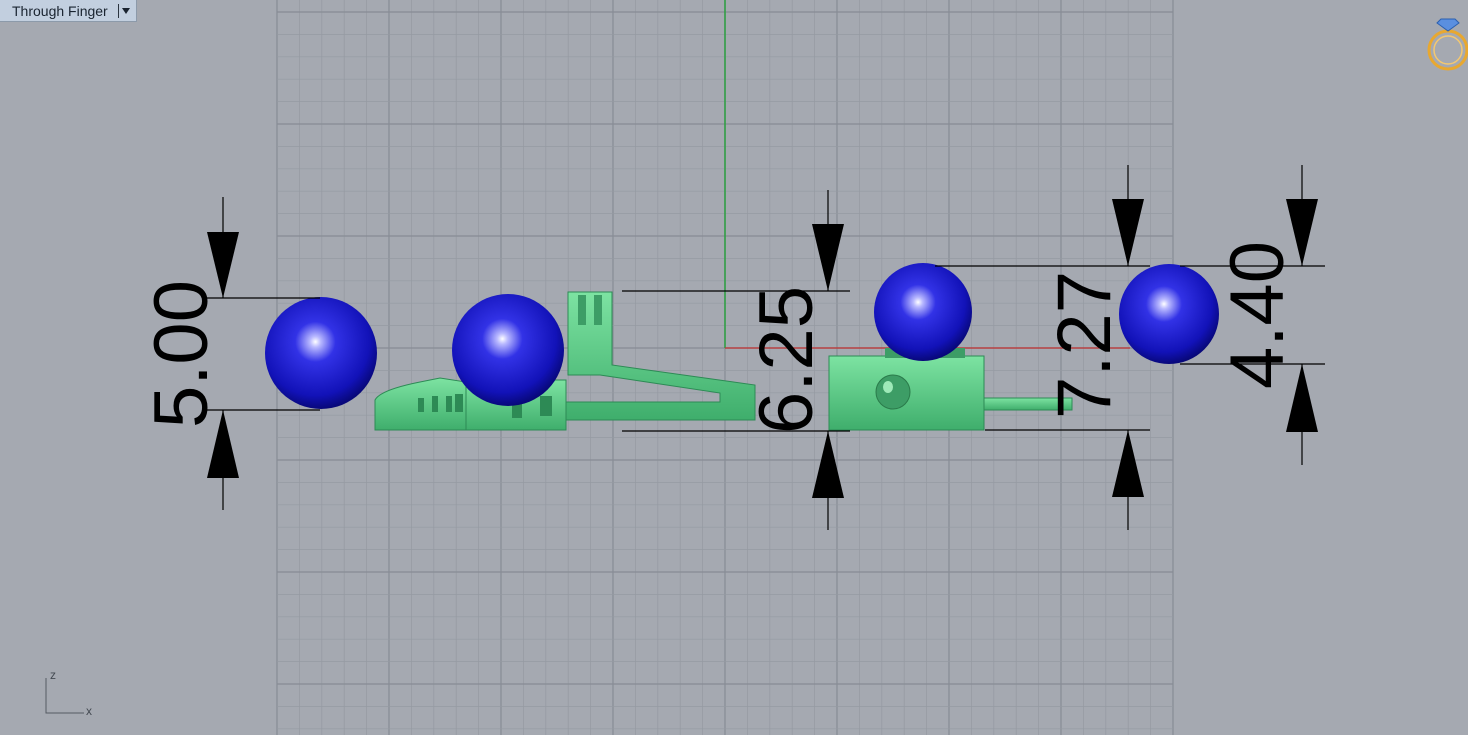  I want to click on tab-separator, so click(118, 10).